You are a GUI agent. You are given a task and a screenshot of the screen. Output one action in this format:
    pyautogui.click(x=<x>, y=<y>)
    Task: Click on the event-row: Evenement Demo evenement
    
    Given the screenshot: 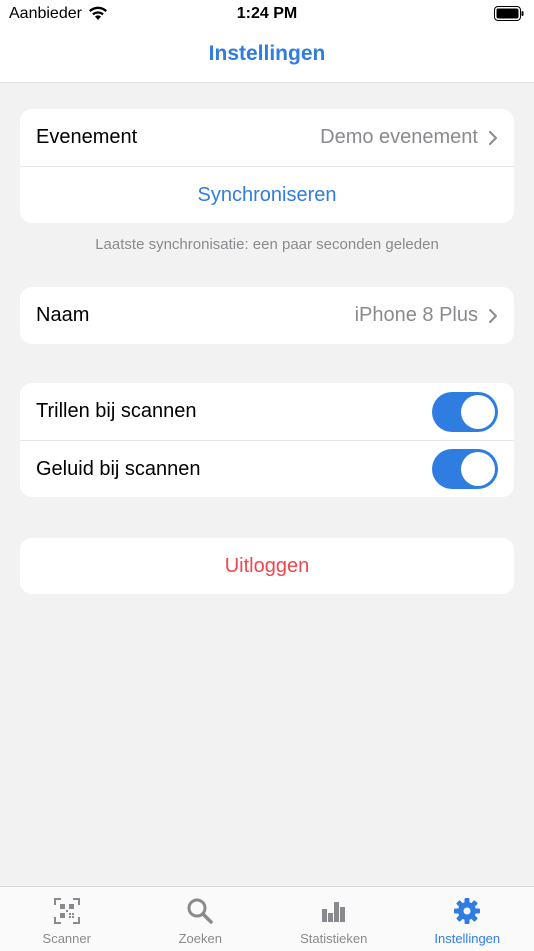 What is the action you would take?
    pyautogui.click(x=267, y=137)
    